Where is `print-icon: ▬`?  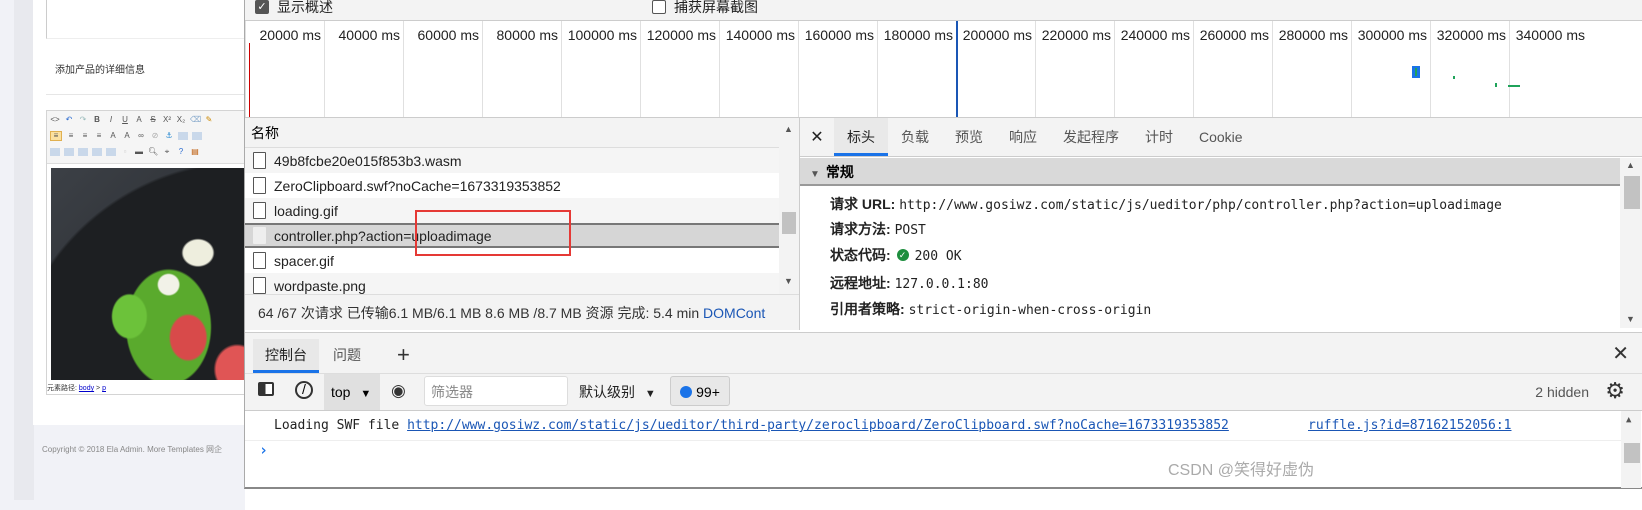 print-icon: ▬ is located at coordinates (139, 152).